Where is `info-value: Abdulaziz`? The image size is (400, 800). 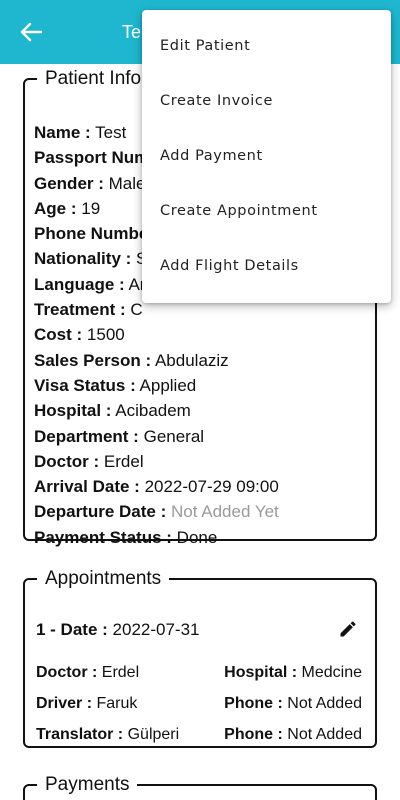
info-value: Abdulaziz is located at coordinates (191, 360).